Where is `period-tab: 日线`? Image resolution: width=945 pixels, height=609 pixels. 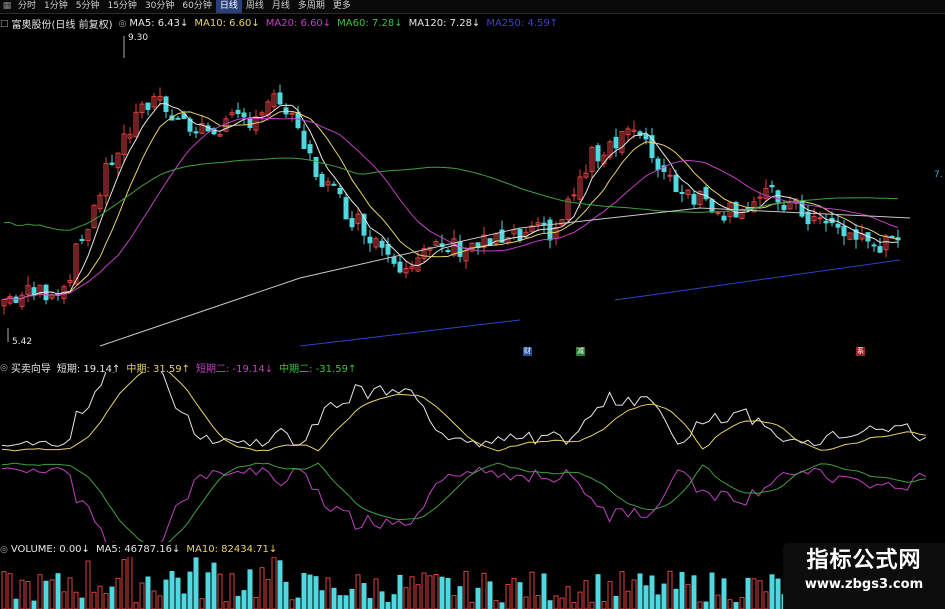
period-tab: 日线 is located at coordinates (228, 6).